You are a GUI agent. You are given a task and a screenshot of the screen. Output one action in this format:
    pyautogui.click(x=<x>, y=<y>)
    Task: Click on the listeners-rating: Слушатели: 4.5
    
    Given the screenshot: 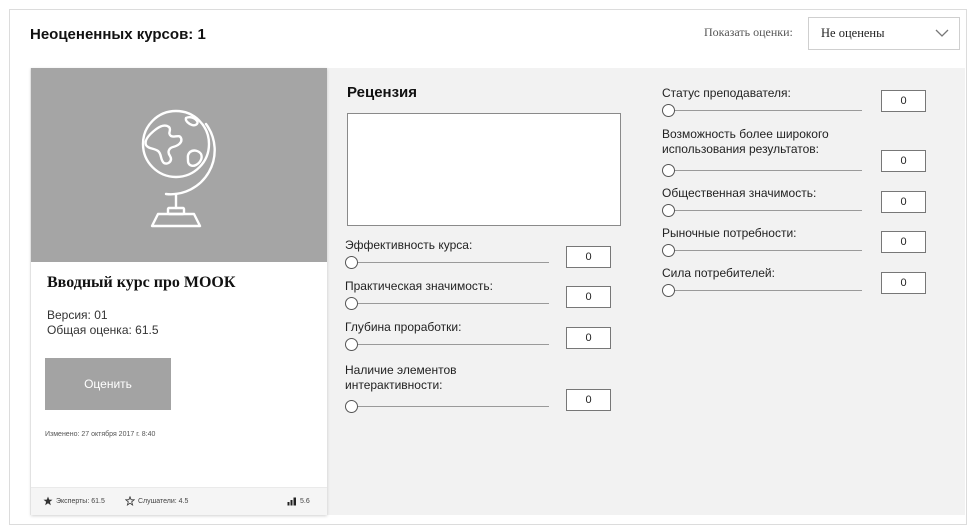 What is the action you would take?
    pyautogui.click(x=156, y=501)
    